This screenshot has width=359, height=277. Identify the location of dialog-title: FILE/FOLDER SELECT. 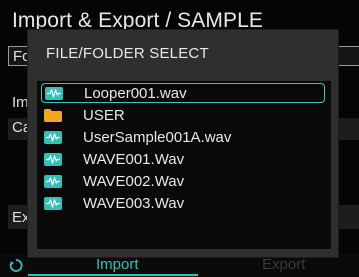
(127, 53).